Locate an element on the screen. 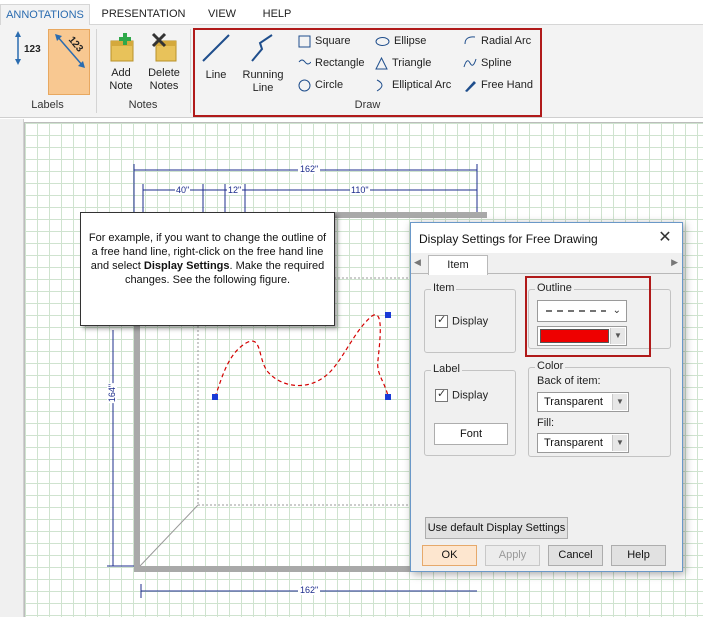  item-display-label: Display is located at coordinates (470, 321).